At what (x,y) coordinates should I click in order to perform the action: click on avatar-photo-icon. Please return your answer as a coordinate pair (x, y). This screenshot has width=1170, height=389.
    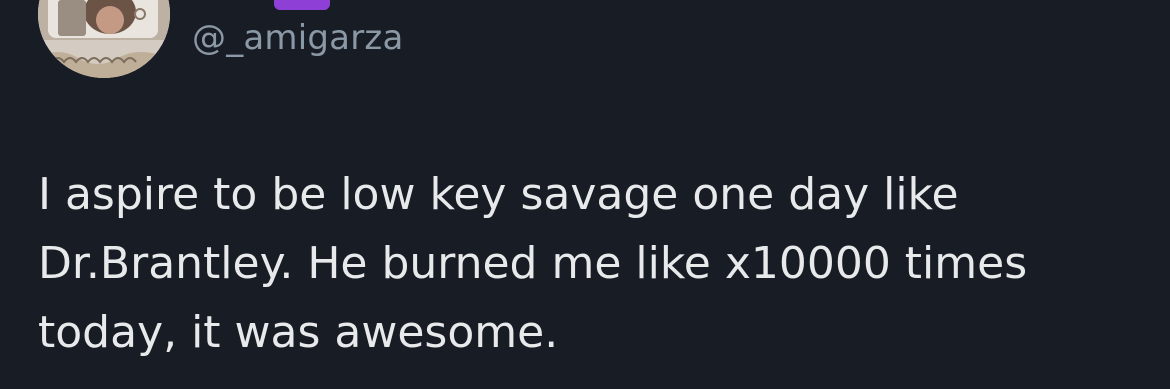
    Looking at the image, I should click on (104, 39).